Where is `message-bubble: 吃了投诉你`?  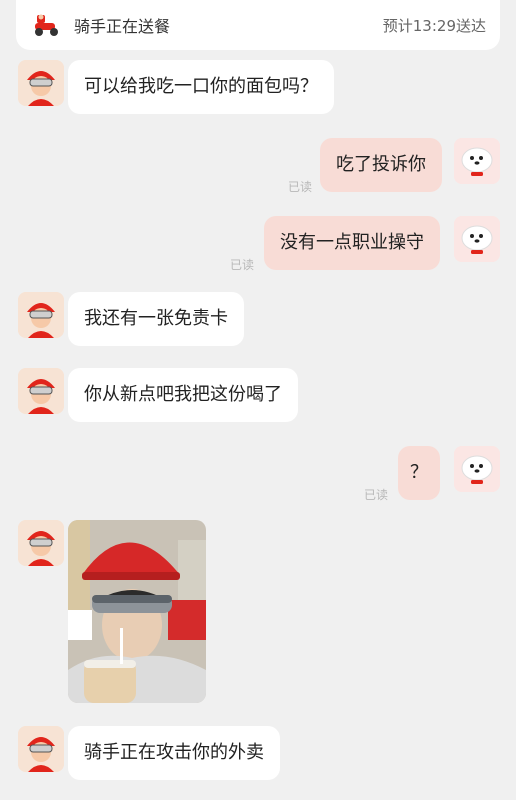 message-bubble: 吃了投诉你 is located at coordinates (381, 165).